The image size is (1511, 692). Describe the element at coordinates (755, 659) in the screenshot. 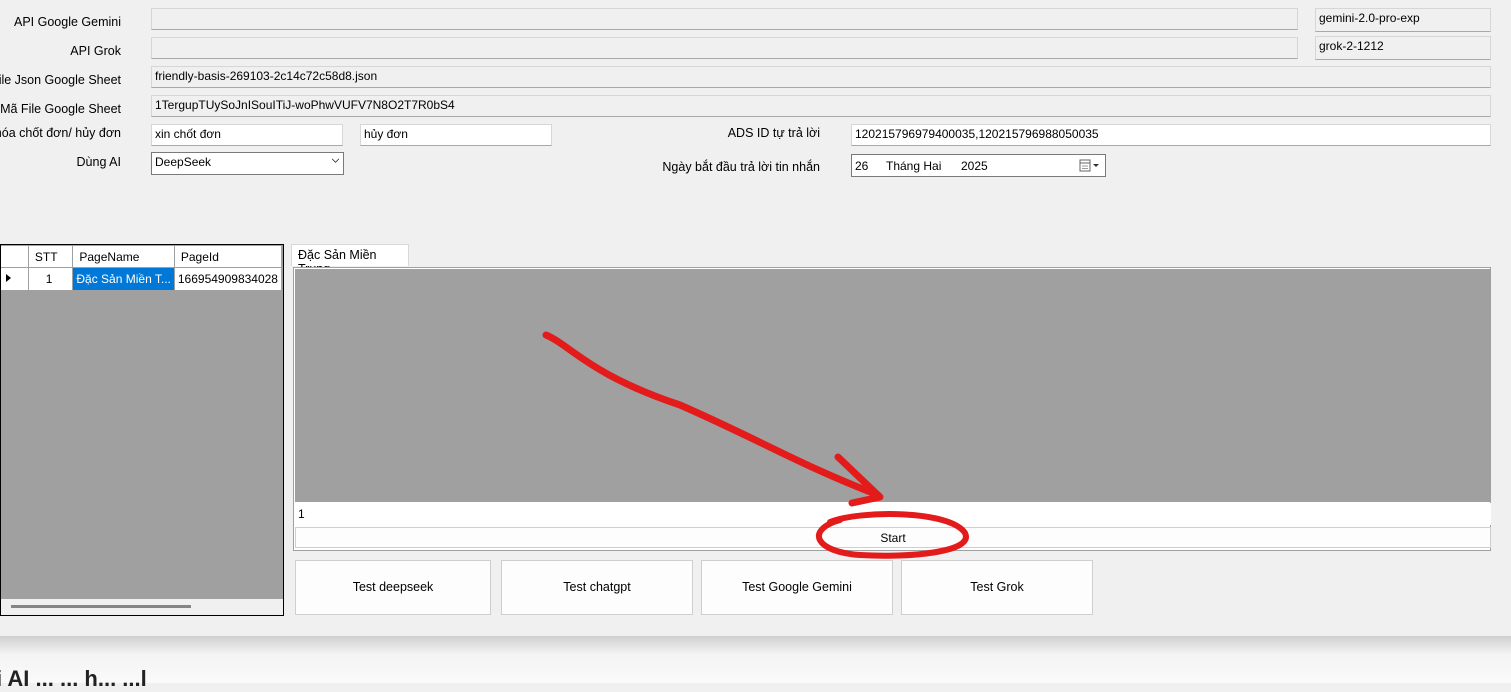

I see `window-bottom-shadow` at that location.